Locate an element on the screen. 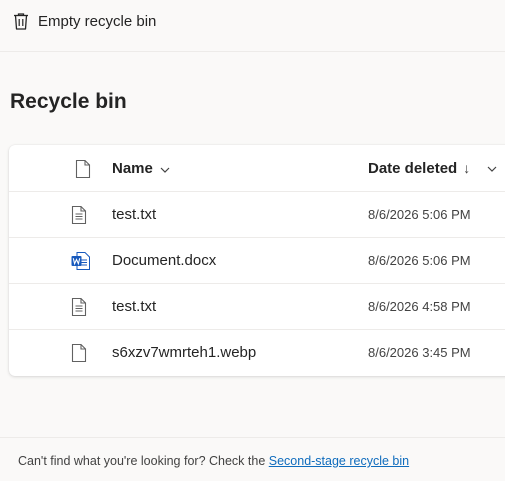  table-row: test.txt 8/6/2026 5:06 PM is located at coordinates (257, 215).